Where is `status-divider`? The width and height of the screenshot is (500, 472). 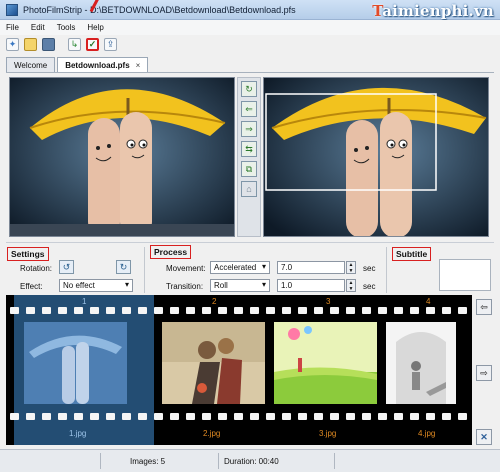 status-divider is located at coordinates (334, 461).